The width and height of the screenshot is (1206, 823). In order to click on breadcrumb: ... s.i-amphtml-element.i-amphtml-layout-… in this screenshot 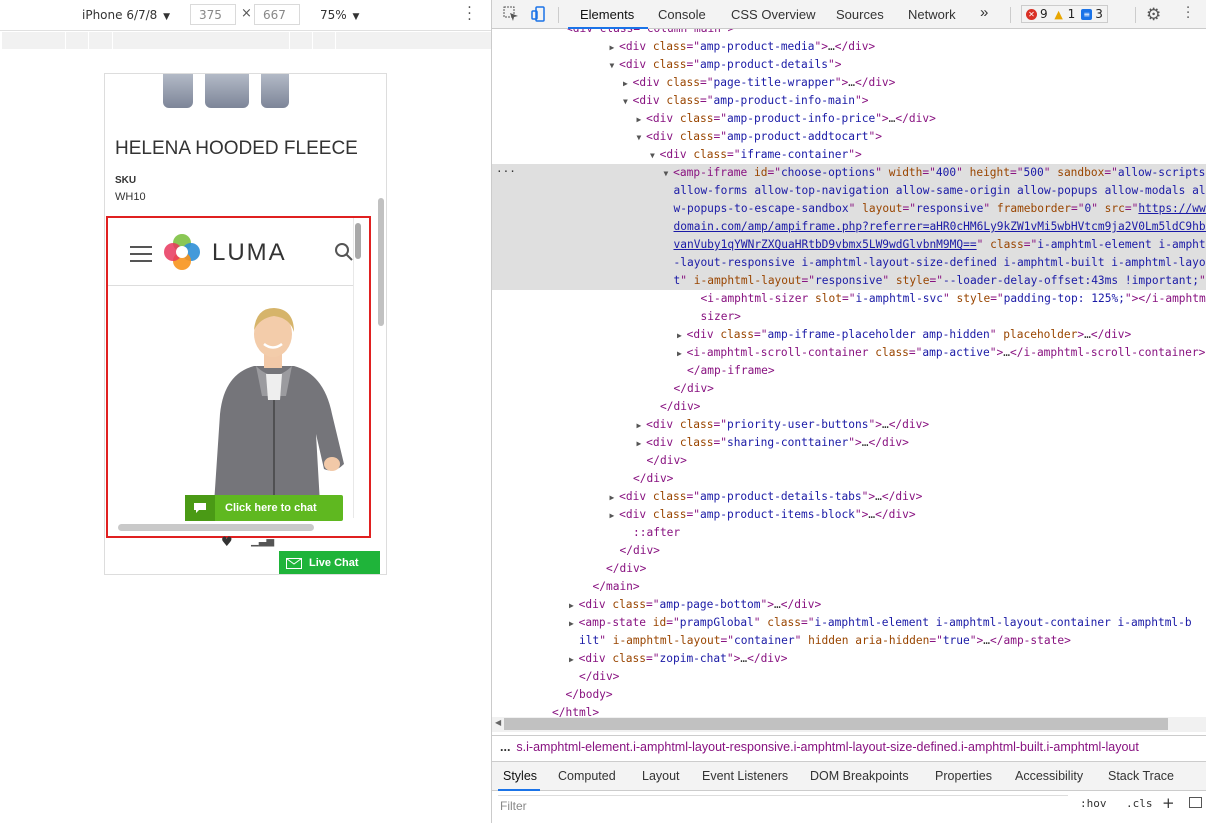, I will do `click(849, 748)`.